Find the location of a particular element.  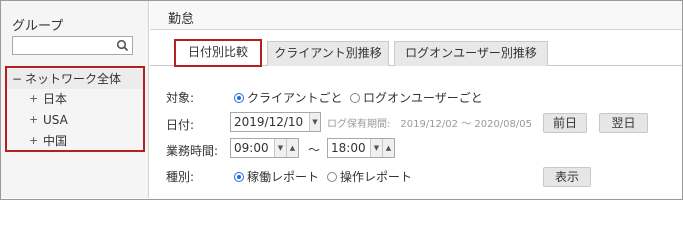

radio-action-report: 操作レポート is located at coordinates (369, 176).